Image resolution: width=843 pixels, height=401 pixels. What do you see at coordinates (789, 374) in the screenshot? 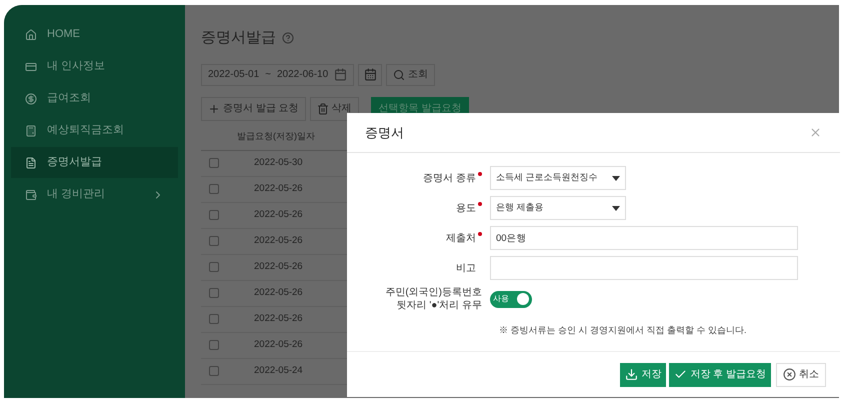
I see `cancel-icon` at bounding box center [789, 374].